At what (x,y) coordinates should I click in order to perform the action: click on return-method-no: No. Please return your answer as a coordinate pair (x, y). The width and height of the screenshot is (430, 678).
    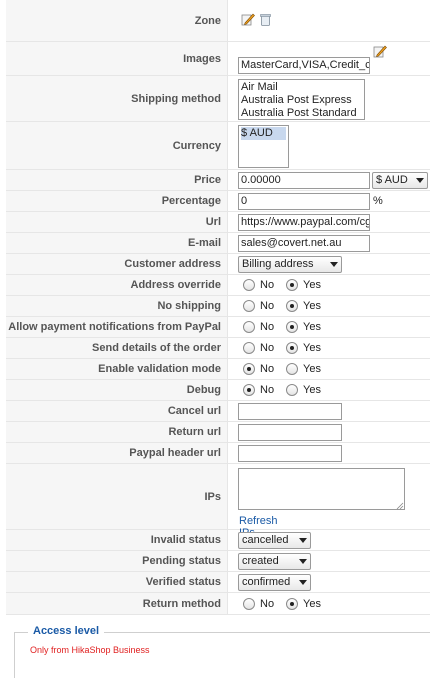
    Looking at the image, I should click on (258, 604).